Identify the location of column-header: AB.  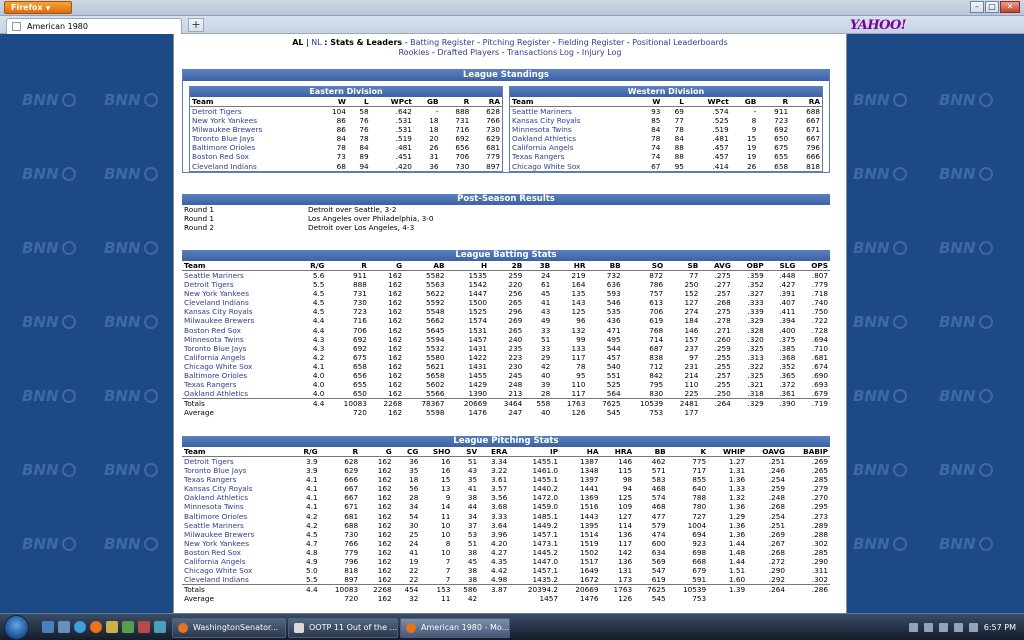
(425, 266).